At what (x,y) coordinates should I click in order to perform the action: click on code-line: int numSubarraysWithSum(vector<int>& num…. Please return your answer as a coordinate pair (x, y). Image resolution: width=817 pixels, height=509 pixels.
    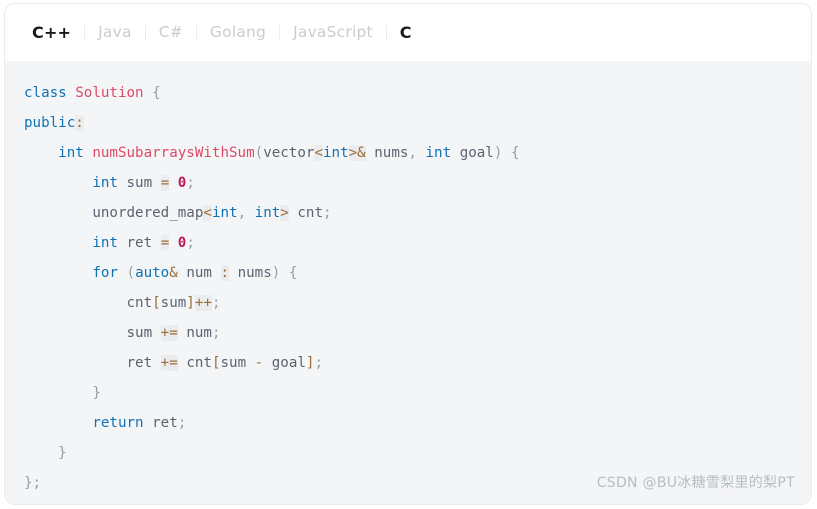
    Looking at the image, I should click on (289, 153).